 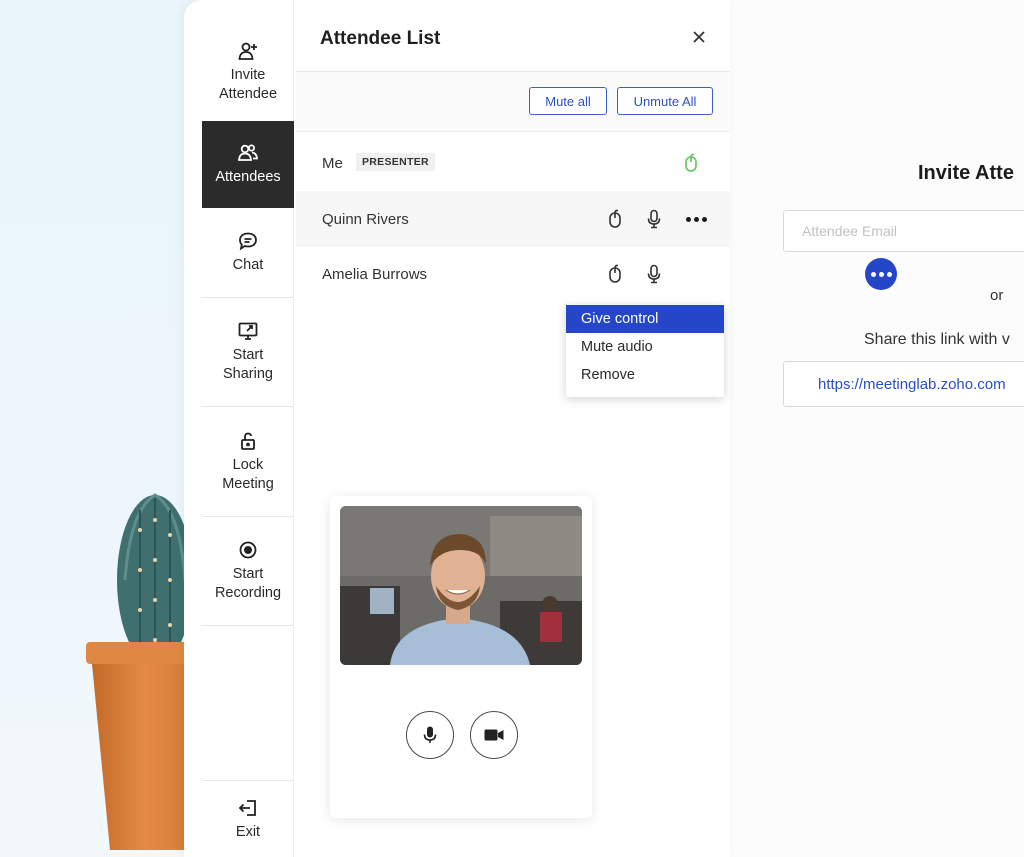 I want to click on exit-button: Exit, so click(x=248, y=818).